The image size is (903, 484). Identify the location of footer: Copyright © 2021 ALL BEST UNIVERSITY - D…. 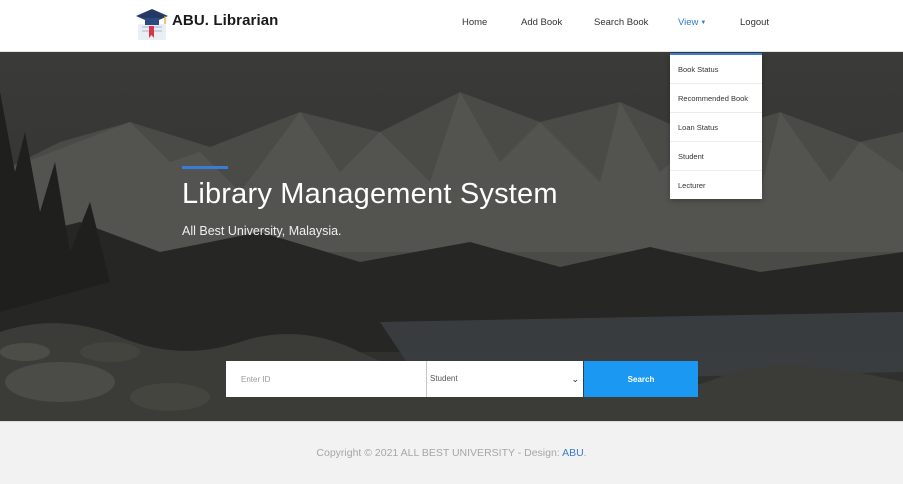
(451, 452).